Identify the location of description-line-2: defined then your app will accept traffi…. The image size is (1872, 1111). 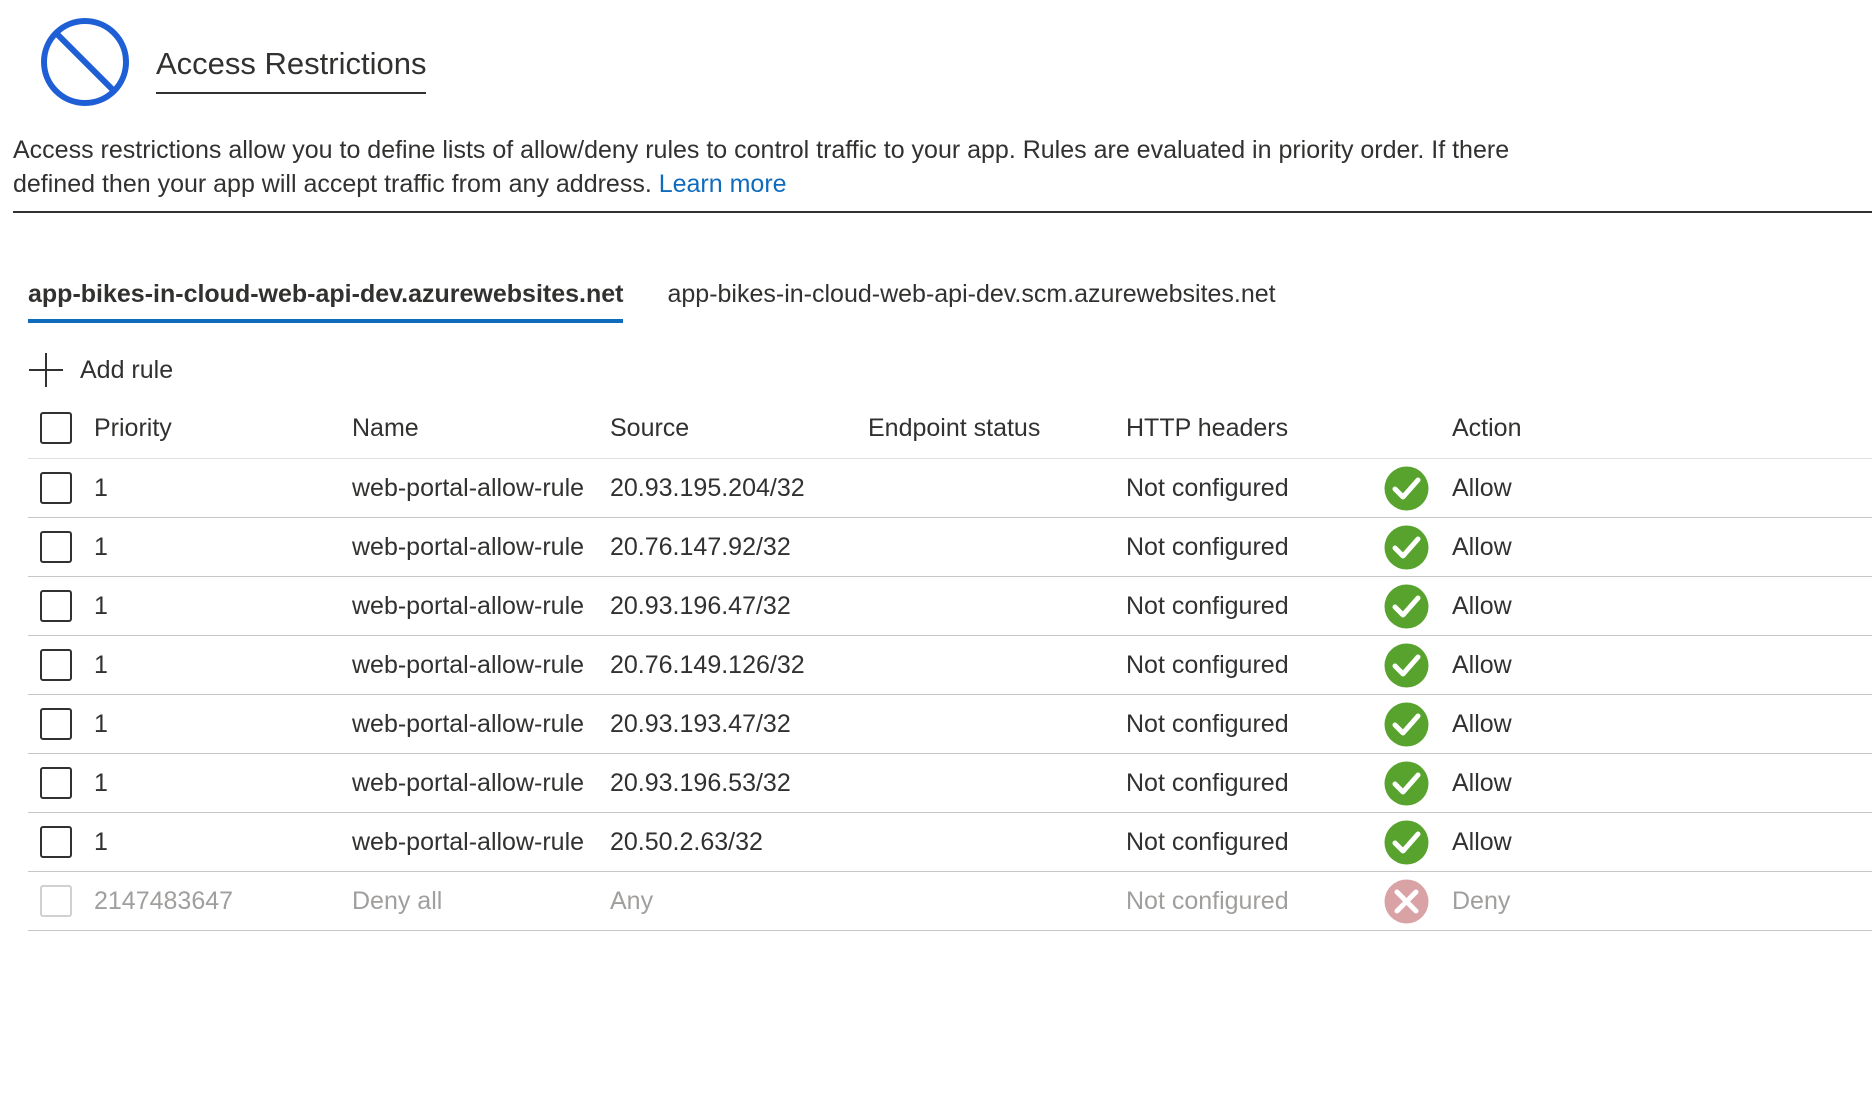
(942, 184).